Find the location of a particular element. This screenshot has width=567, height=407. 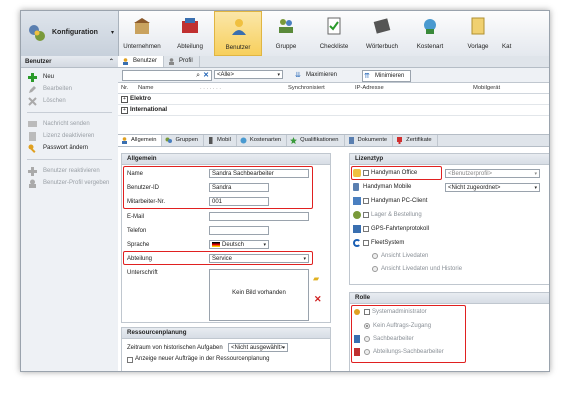

tab-label: Allgemein is located at coordinates (144, 140).